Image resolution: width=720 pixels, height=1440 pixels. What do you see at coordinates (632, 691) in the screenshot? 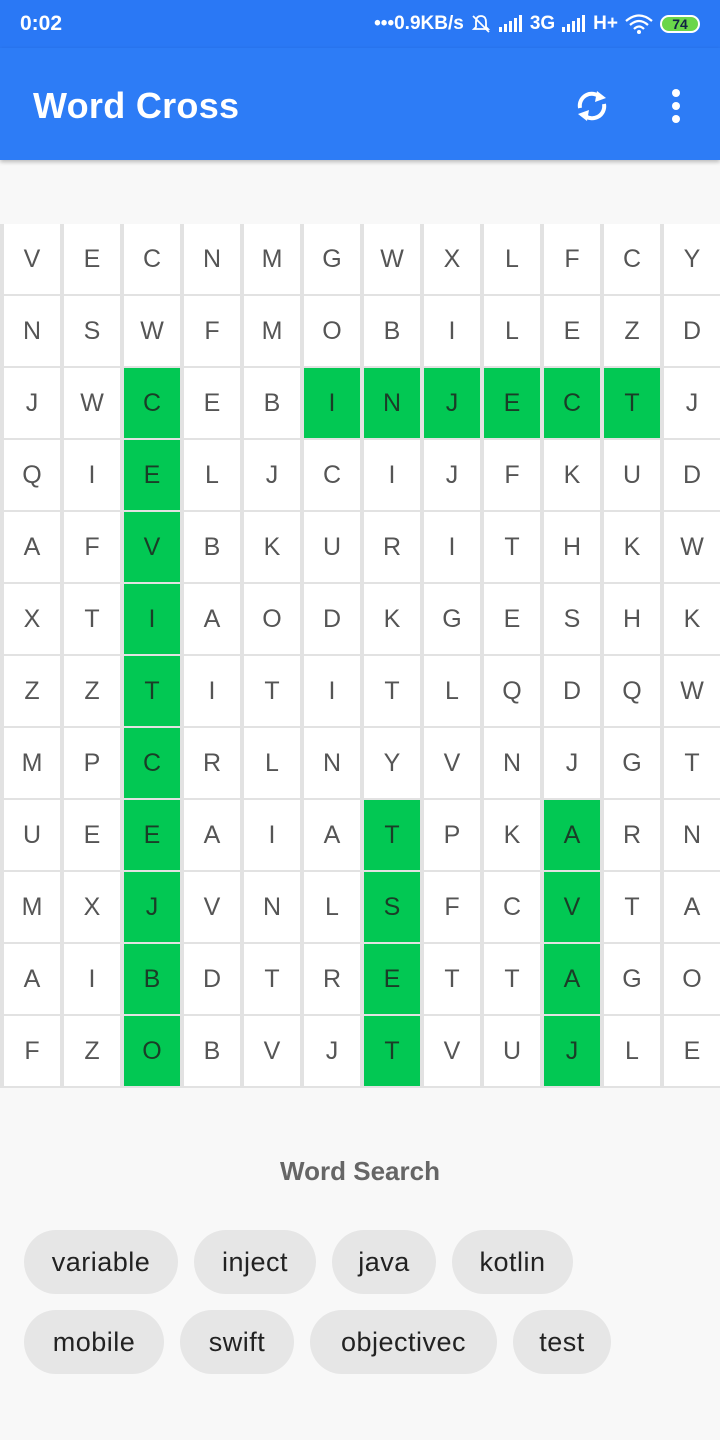
I see `grid-cell: Q` at bounding box center [632, 691].